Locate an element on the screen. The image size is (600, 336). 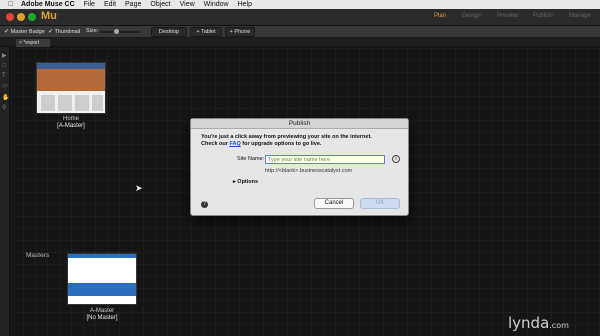
faq-link: FAQ is located at coordinates (234, 144).